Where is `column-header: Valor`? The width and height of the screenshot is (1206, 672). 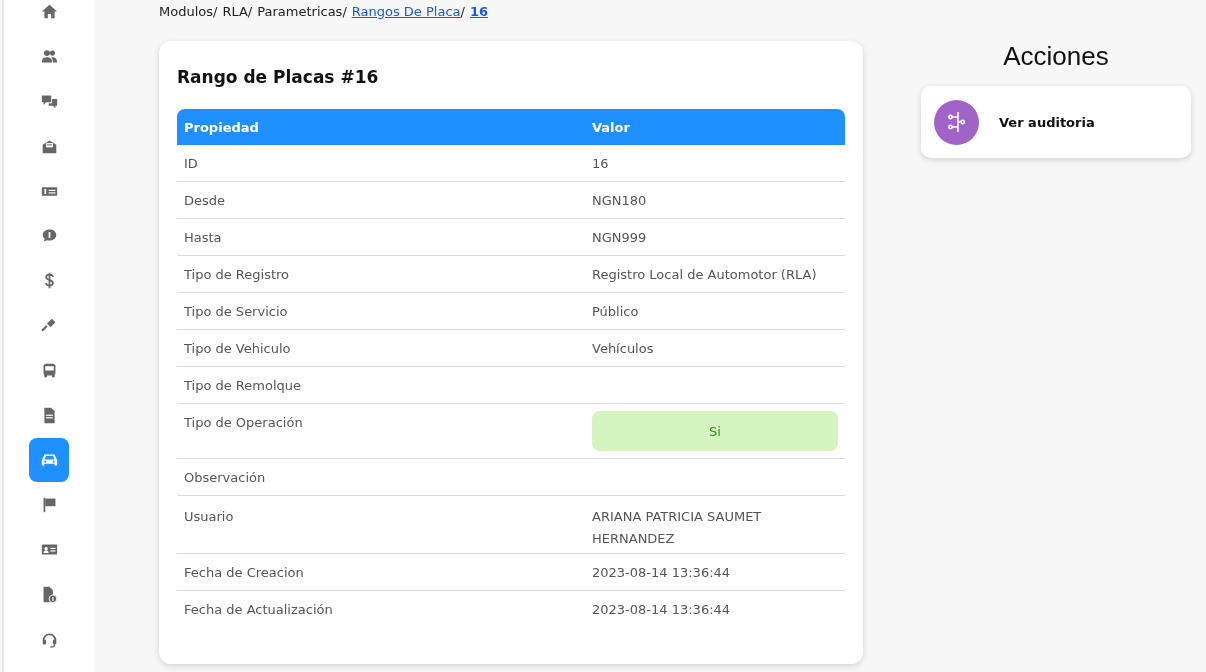
column-header: Valor is located at coordinates (715, 127).